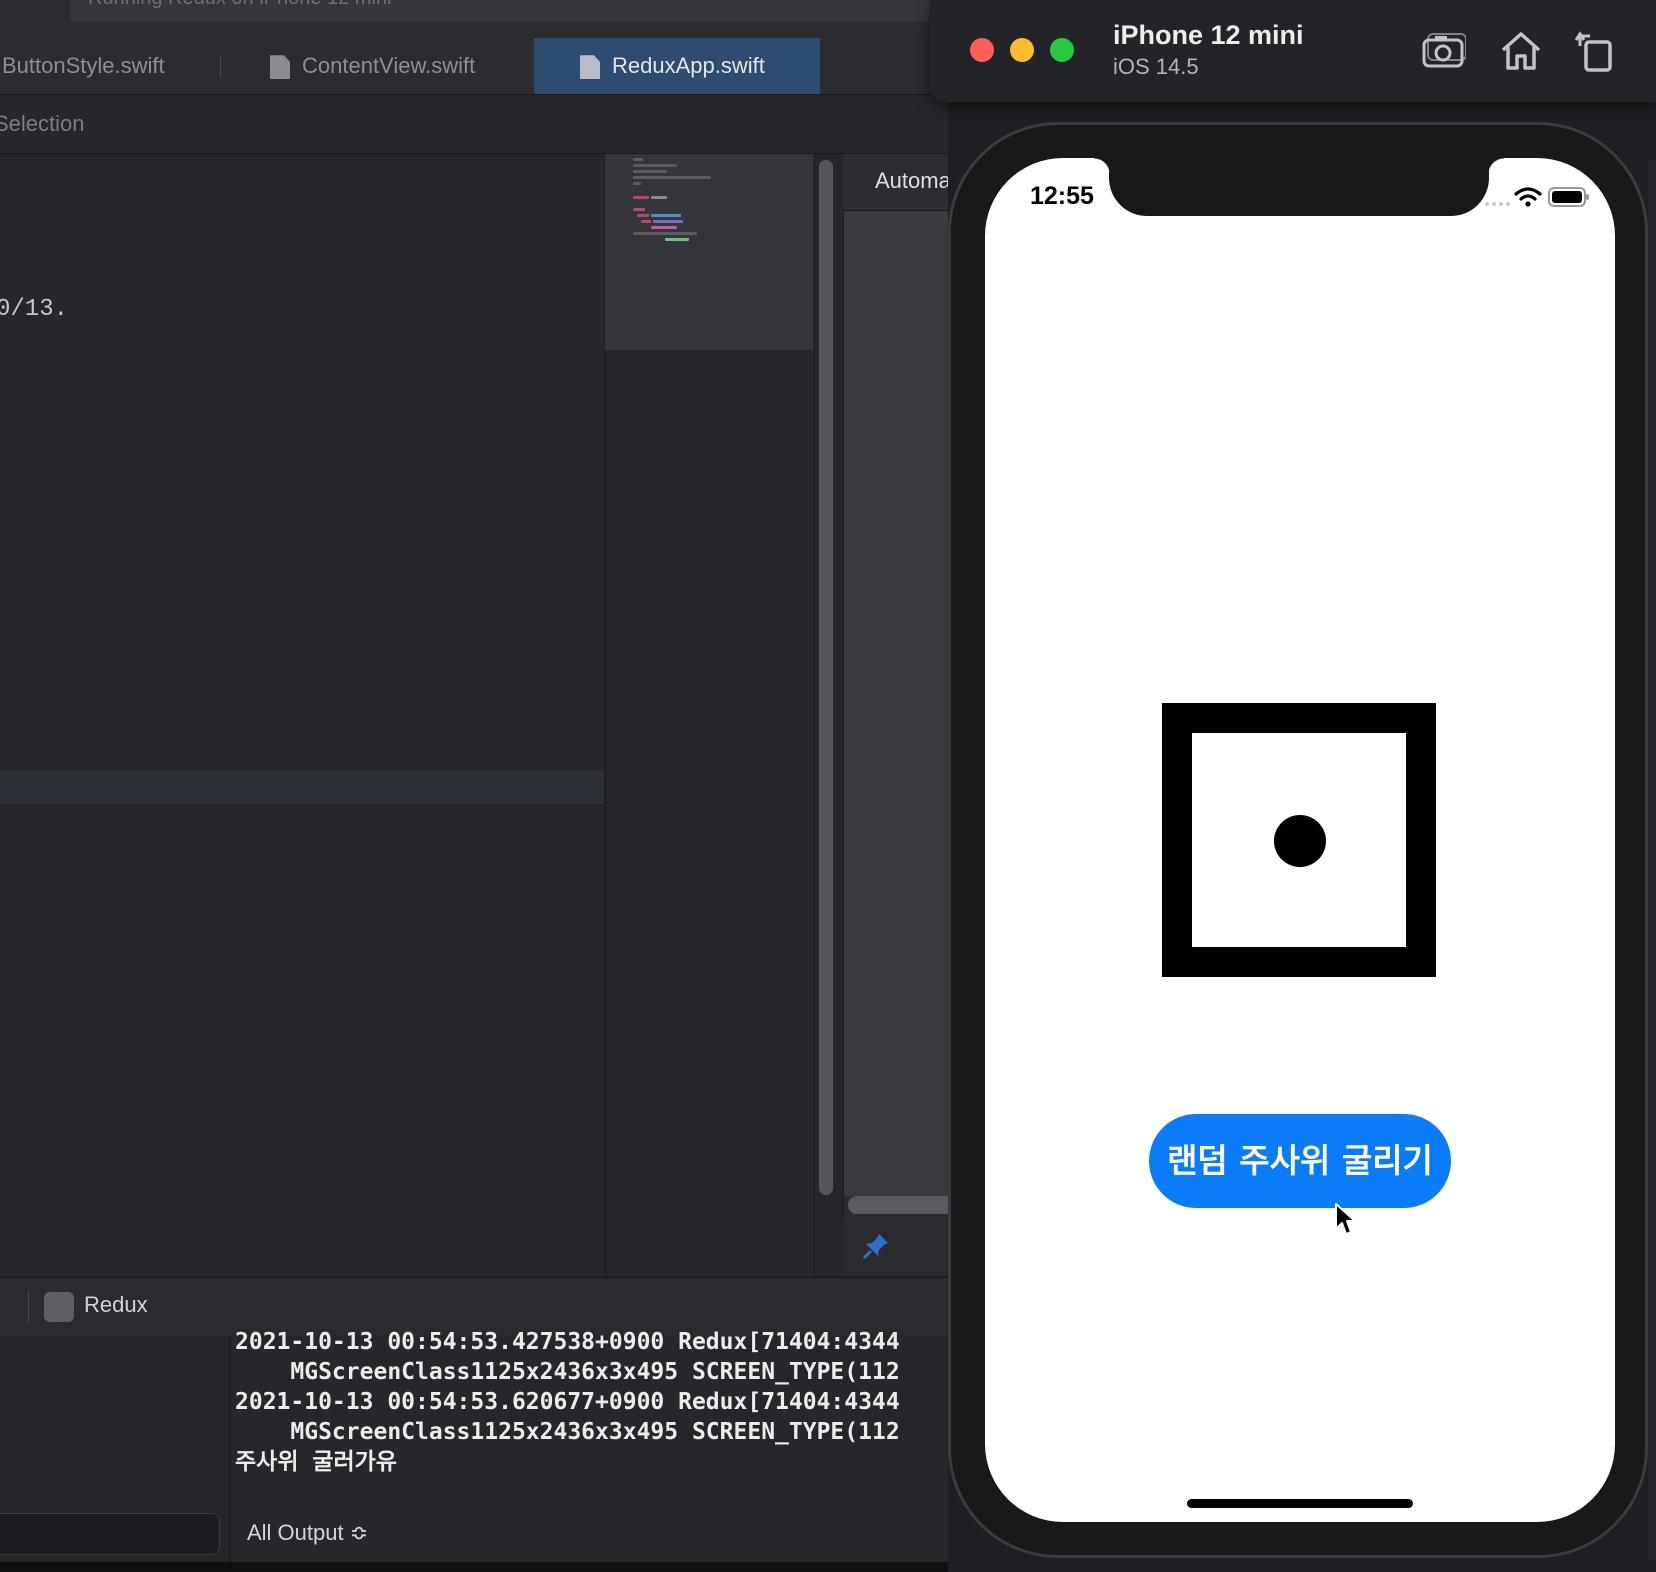 The image size is (1656, 1572). Describe the element at coordinates (59, 1307) in the screenshot. I see `app-icon` at that location.